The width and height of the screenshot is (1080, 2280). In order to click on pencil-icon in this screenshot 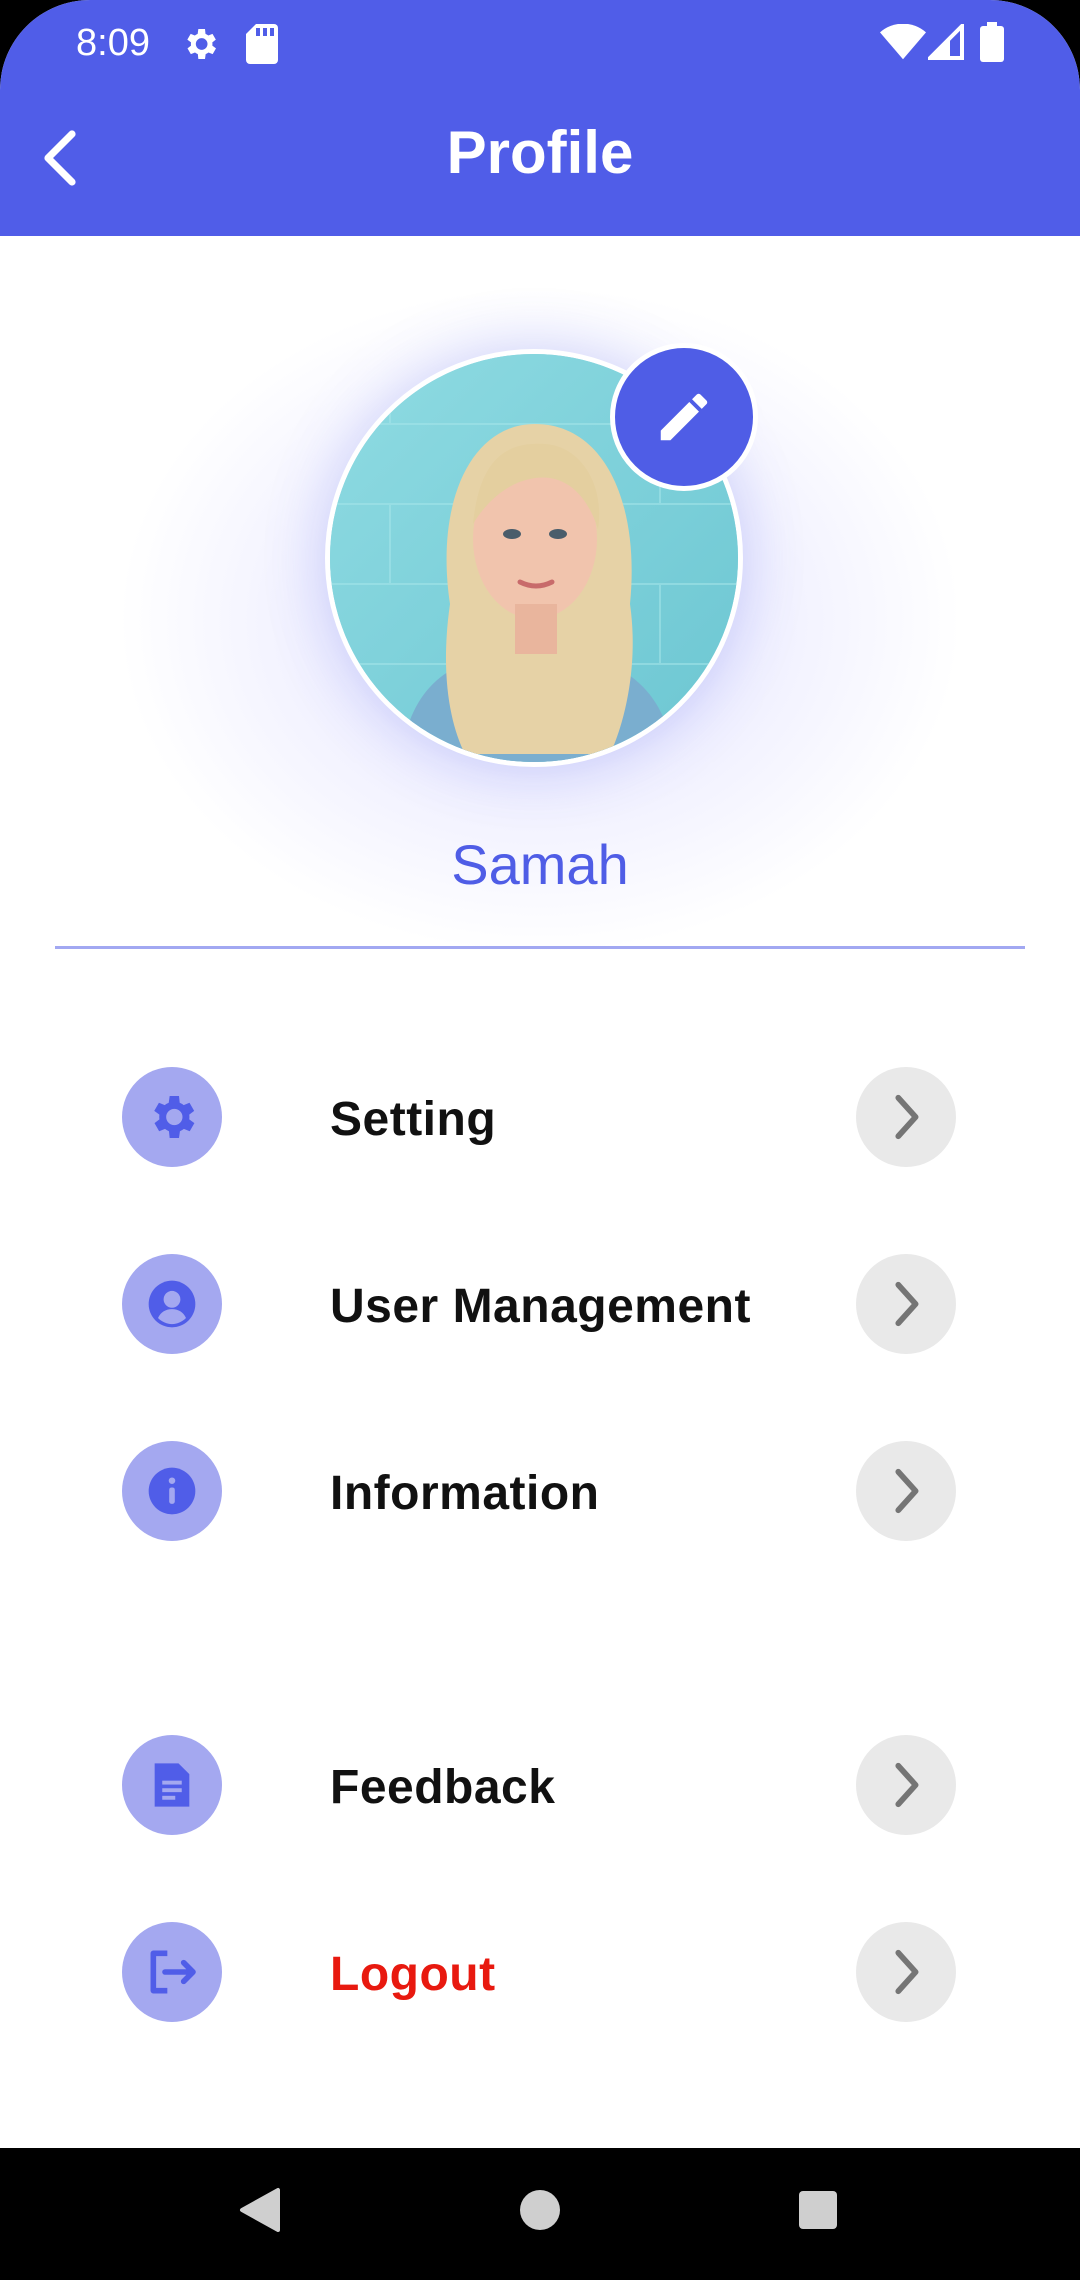, I will do `click(684, 417)`.